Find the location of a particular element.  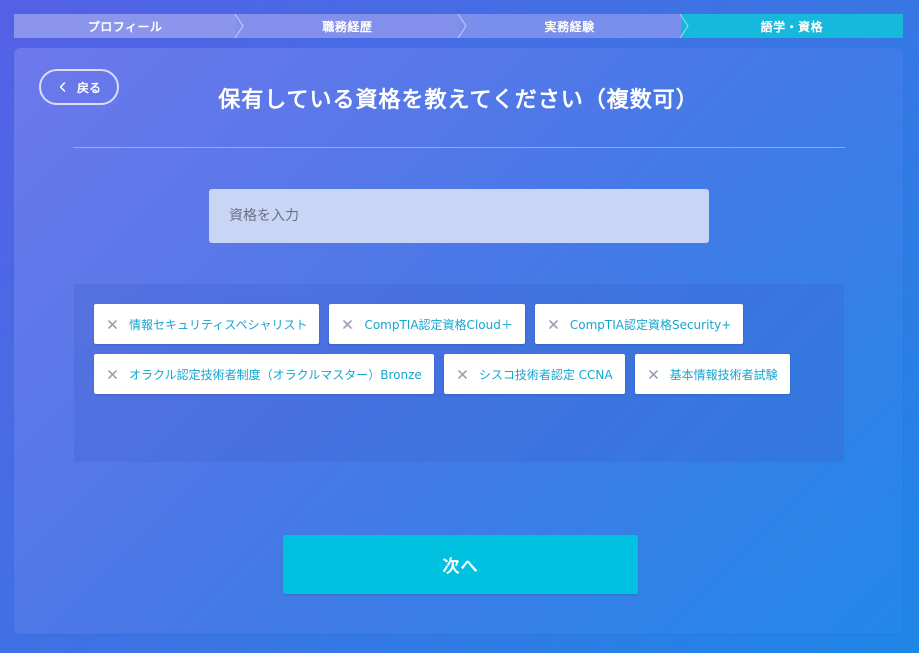

tag-item: シスコ技術者認定 CCNA is located at coordinates (534, 374).